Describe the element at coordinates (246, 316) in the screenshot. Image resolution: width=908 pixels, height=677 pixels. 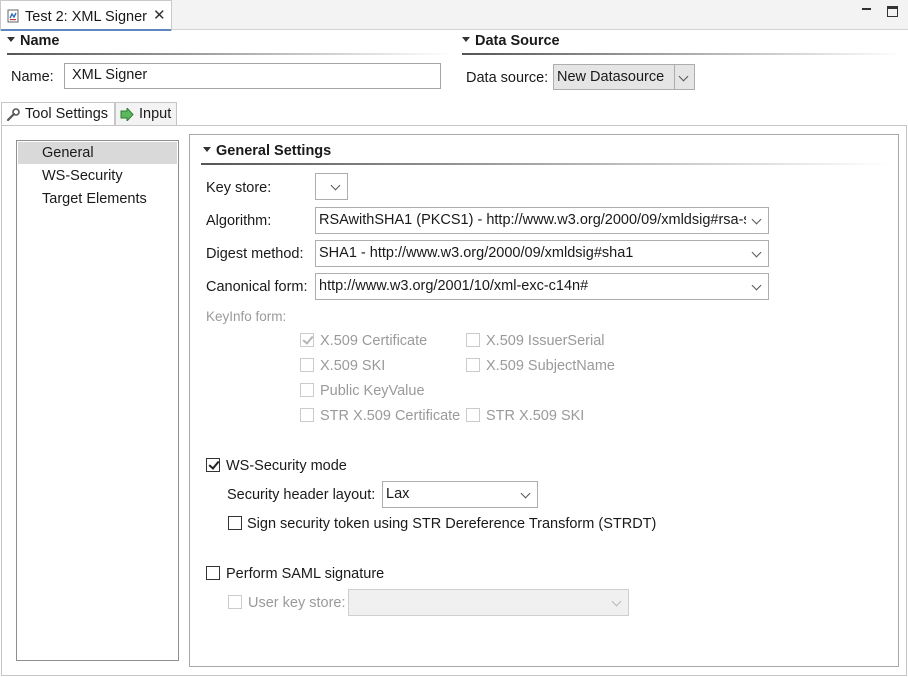
I see `keyinfo-form-label: KeyInfo form:` at that location.